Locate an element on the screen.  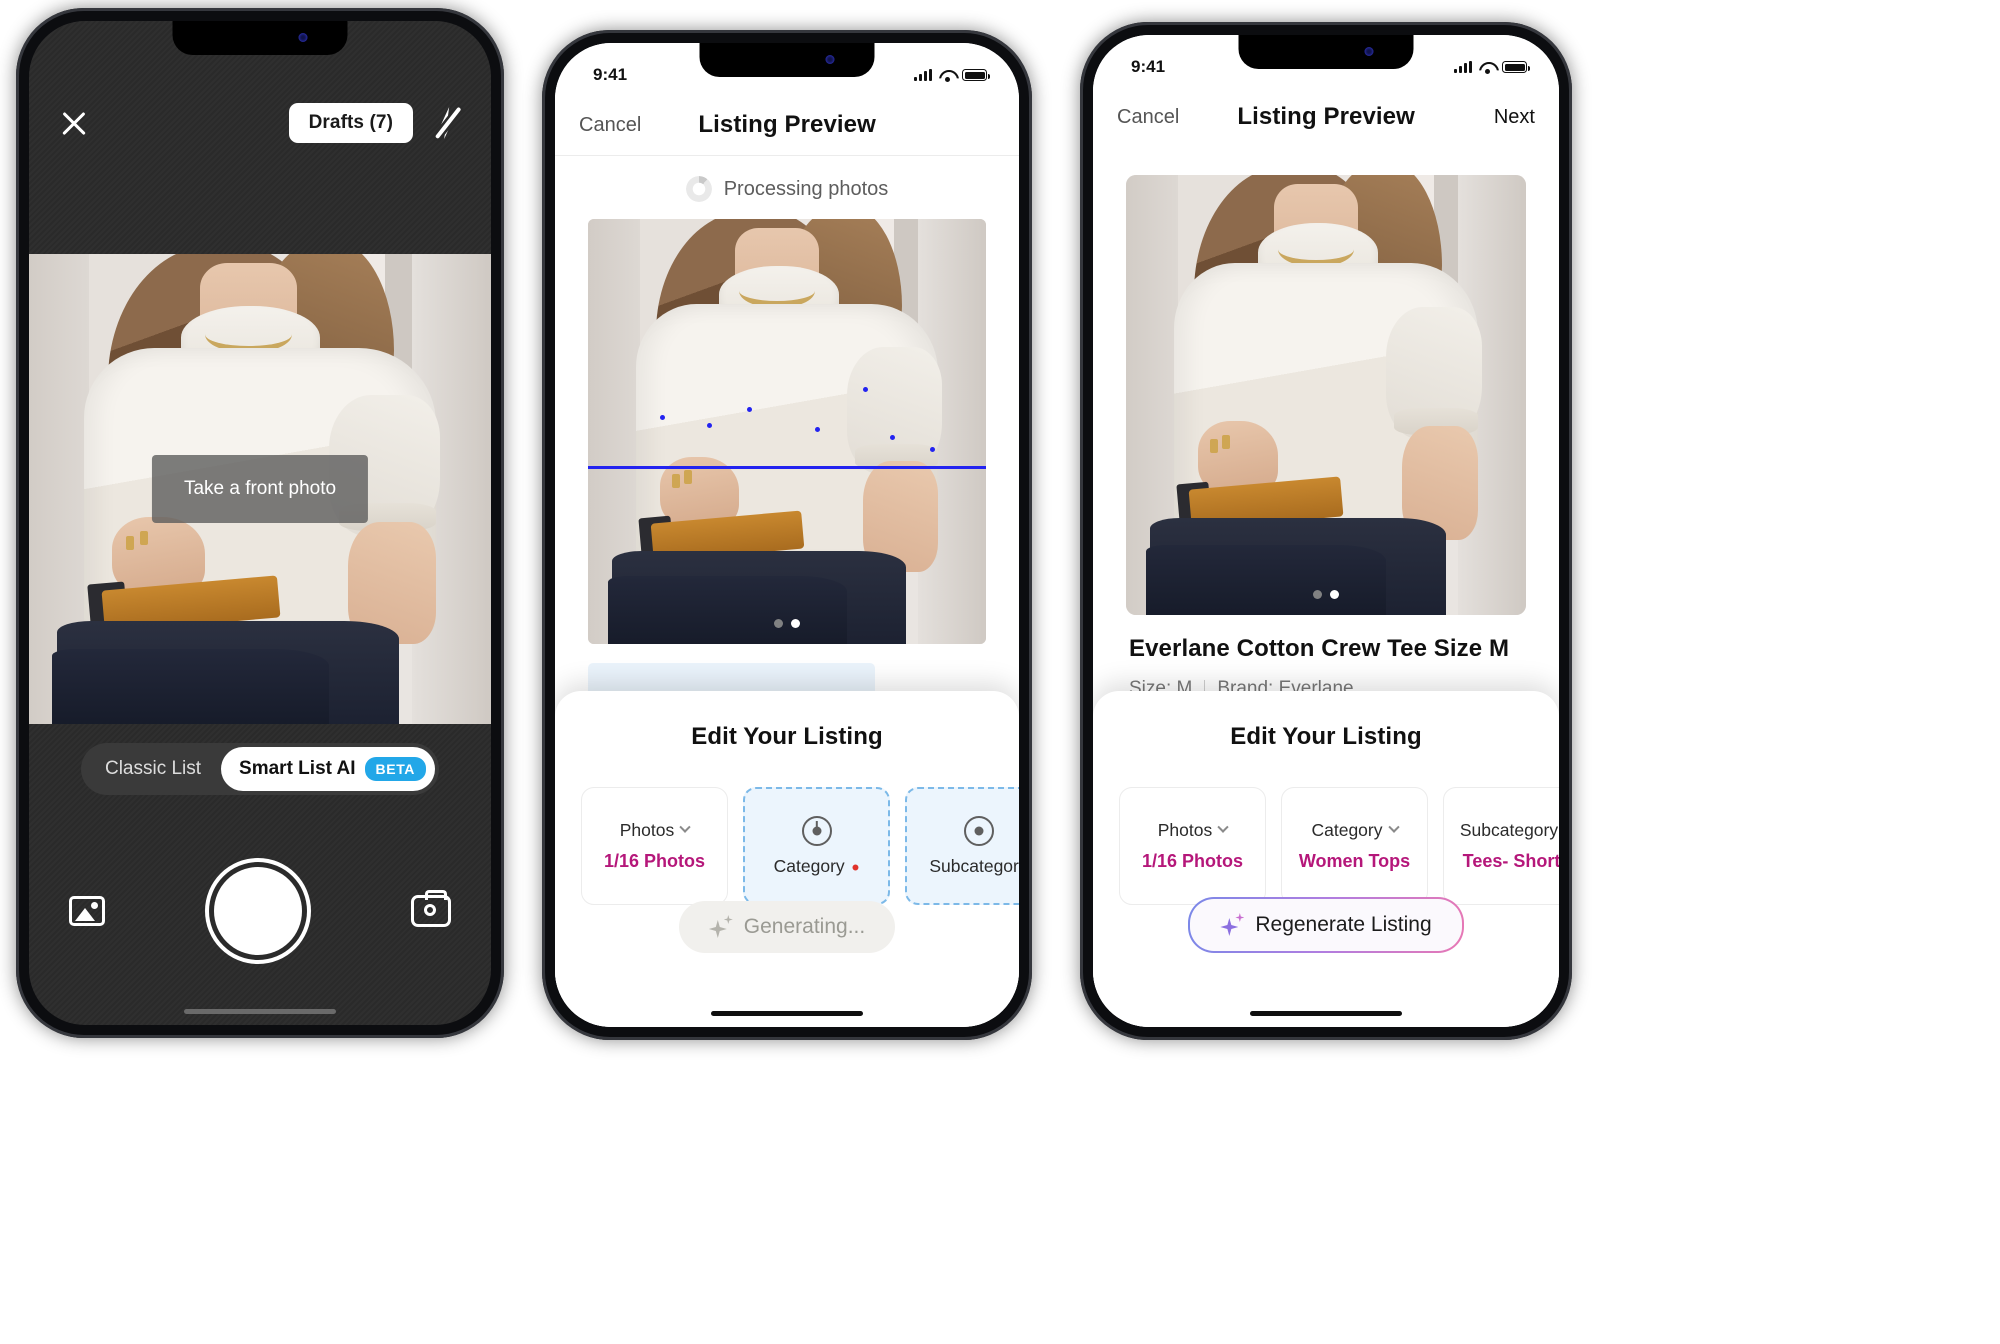
flip-camera-icon is located at coordinates (431, 908).